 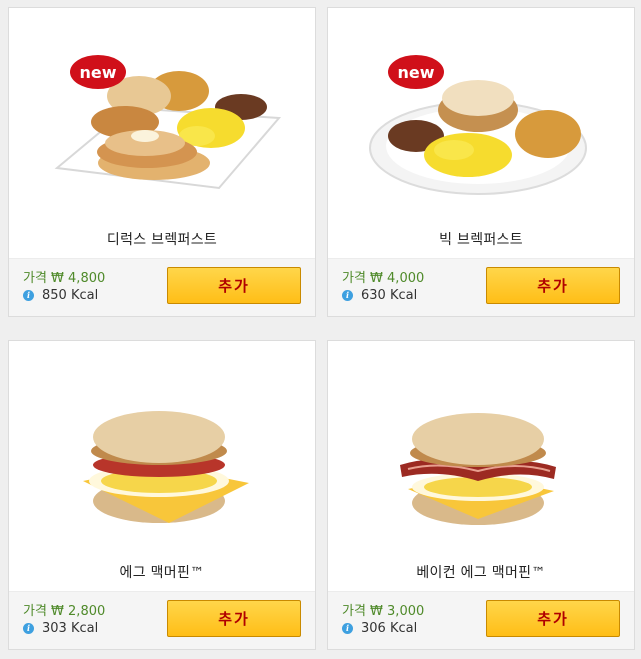 What do you see at coordinates (481, 572) in the screenshot?
I see `product-name: 베이컨 에그 맥머핀™` at bounding box center [481, 572].